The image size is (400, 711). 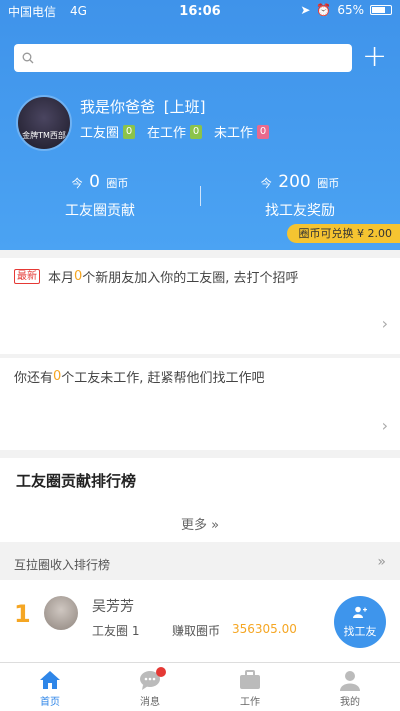 What do you see at coordinates (300, 196) in the screenshot?
I see `stat-reward: 今 200 圈币 找工友奖励` at bounding box center [300, 196].